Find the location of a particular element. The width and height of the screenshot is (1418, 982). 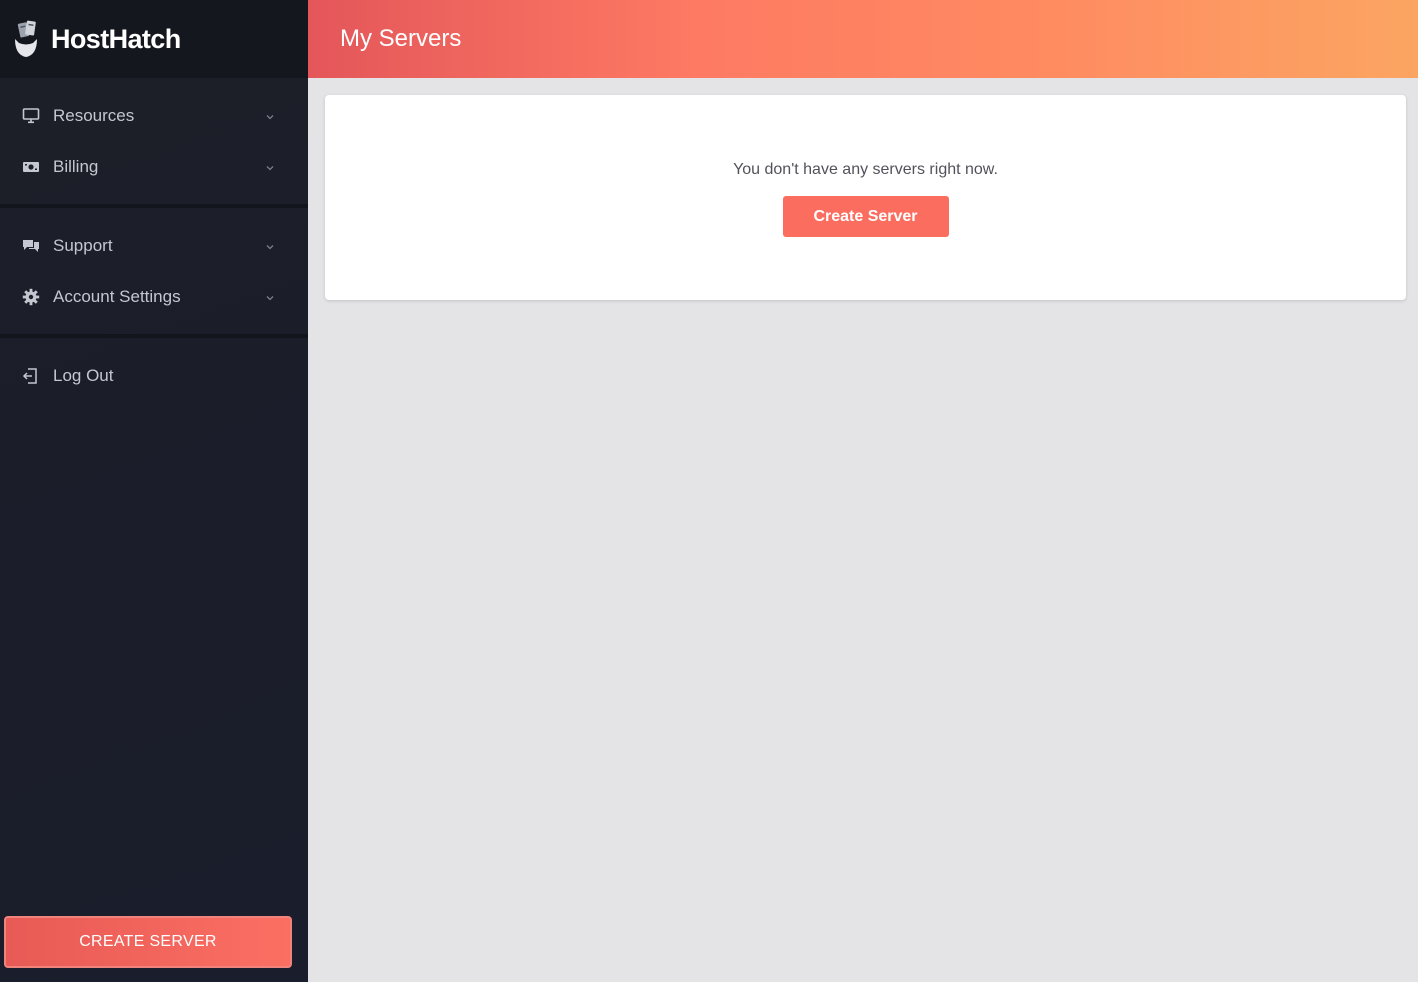

nav-group-main: Resources Billing is located at coordinates (154, 143).